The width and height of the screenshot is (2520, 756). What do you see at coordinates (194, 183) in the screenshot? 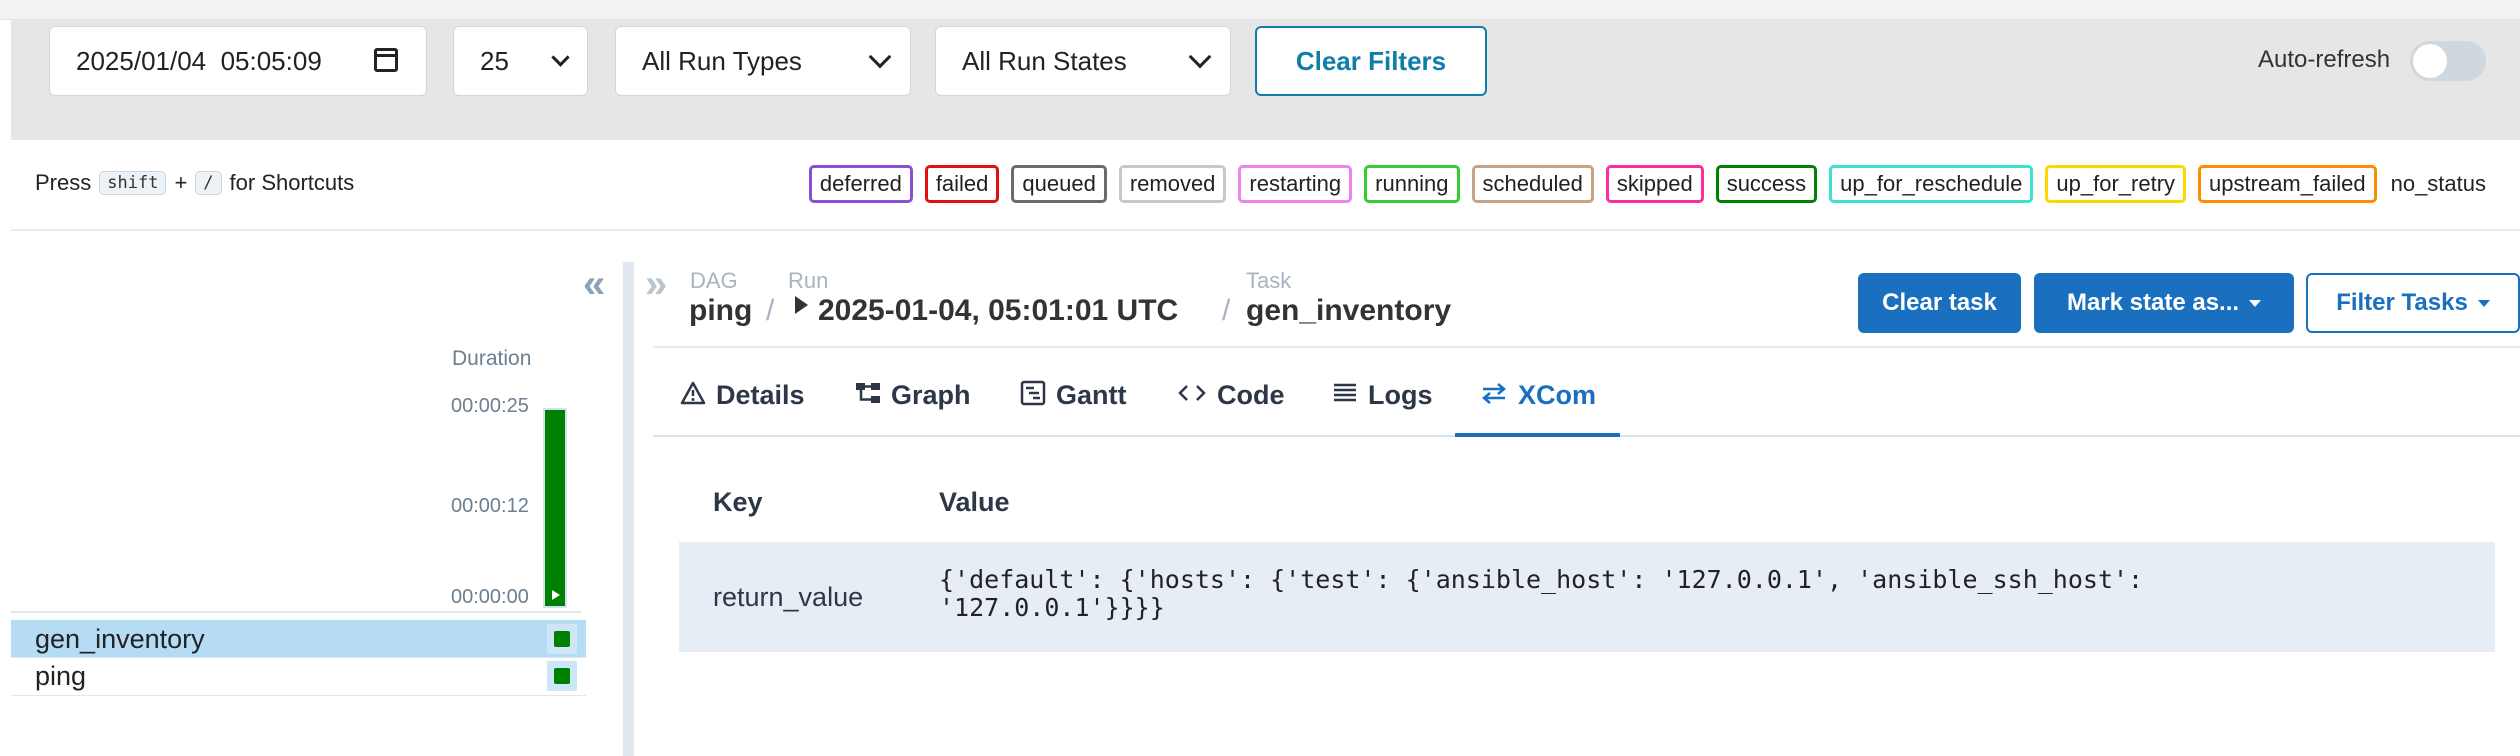
I see `shortcut-hint: Press shift + / for Shortcuts` at bounding box center [194, 183].